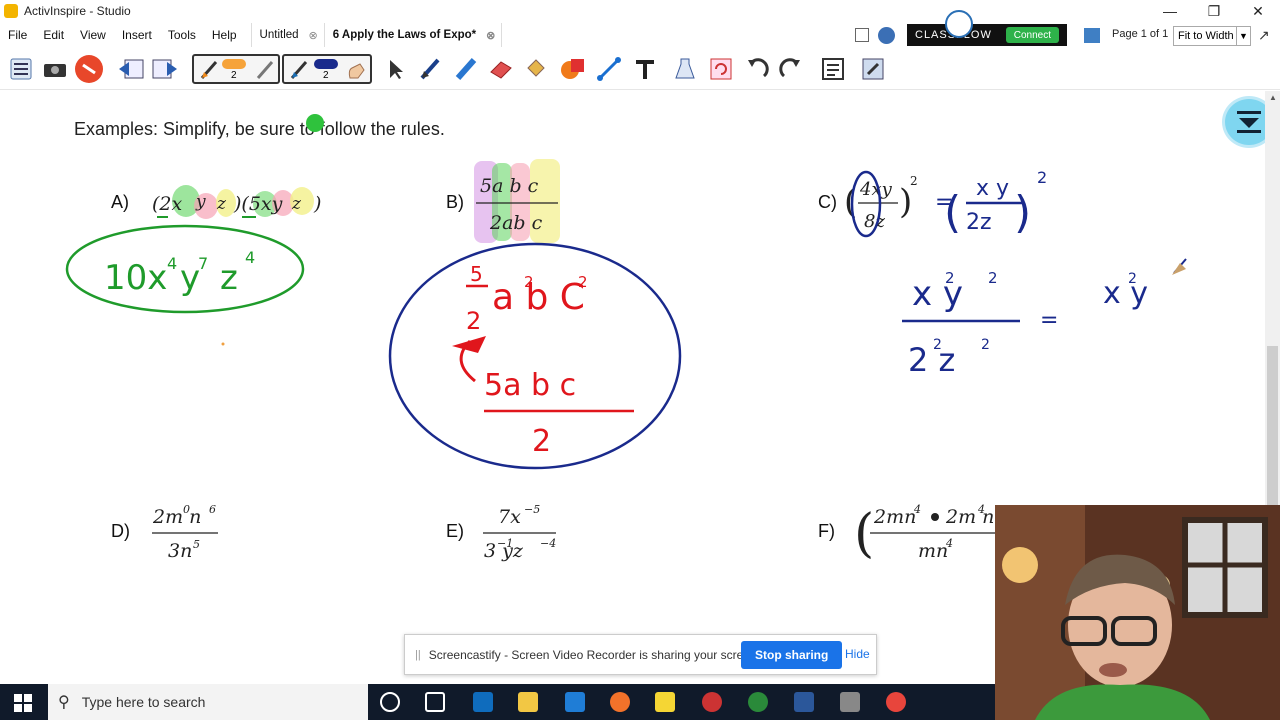  Describe the element at coordinates (431, 69) in the screenshot. I see `pen-tool-icon` at that location.